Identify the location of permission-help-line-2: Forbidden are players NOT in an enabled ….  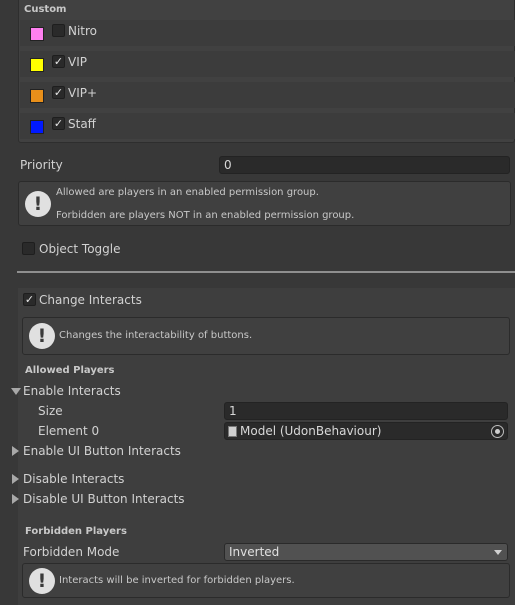
(205, 215).